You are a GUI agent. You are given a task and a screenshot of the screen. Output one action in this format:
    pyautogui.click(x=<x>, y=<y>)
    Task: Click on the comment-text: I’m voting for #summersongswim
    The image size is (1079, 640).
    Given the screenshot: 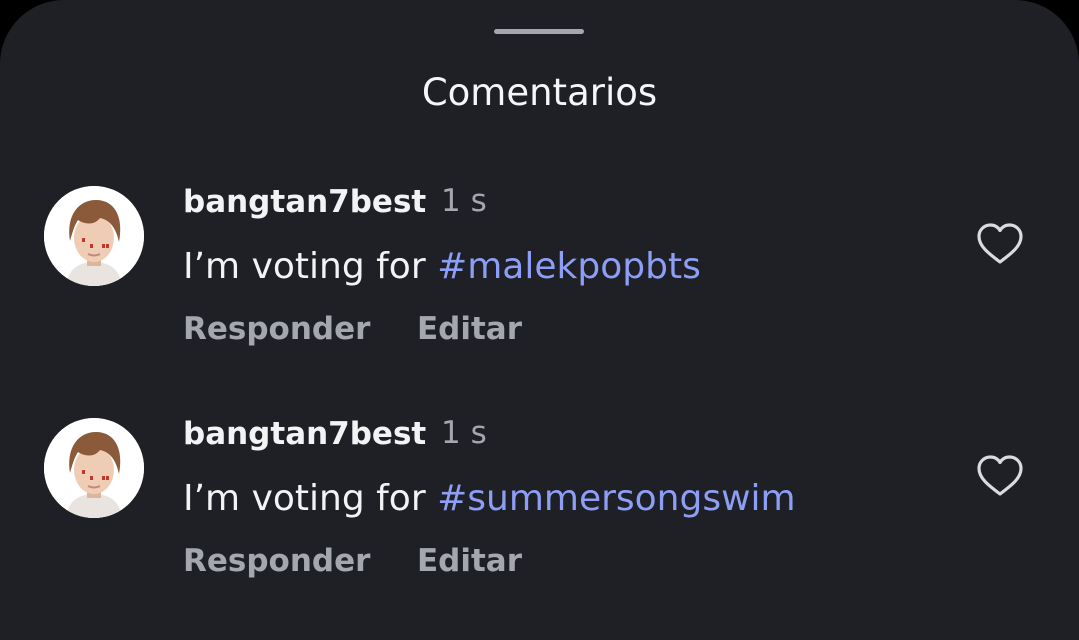 What is the action you would take?
    pyautogui.click(x=489, y=499)
    